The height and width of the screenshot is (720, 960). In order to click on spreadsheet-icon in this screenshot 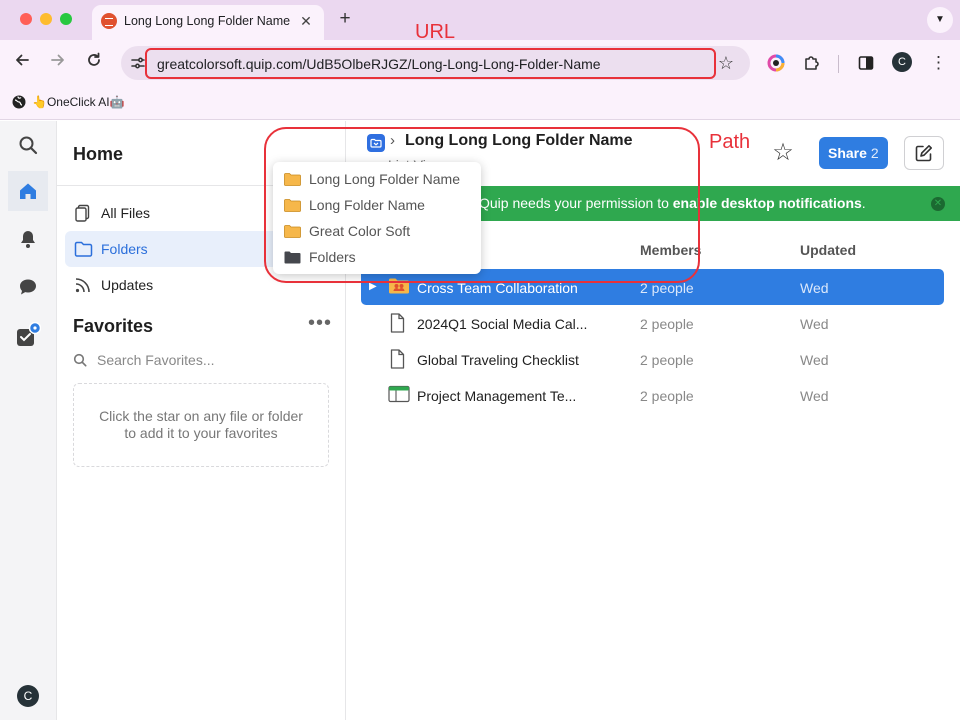, I will do `click(399, 395)`.